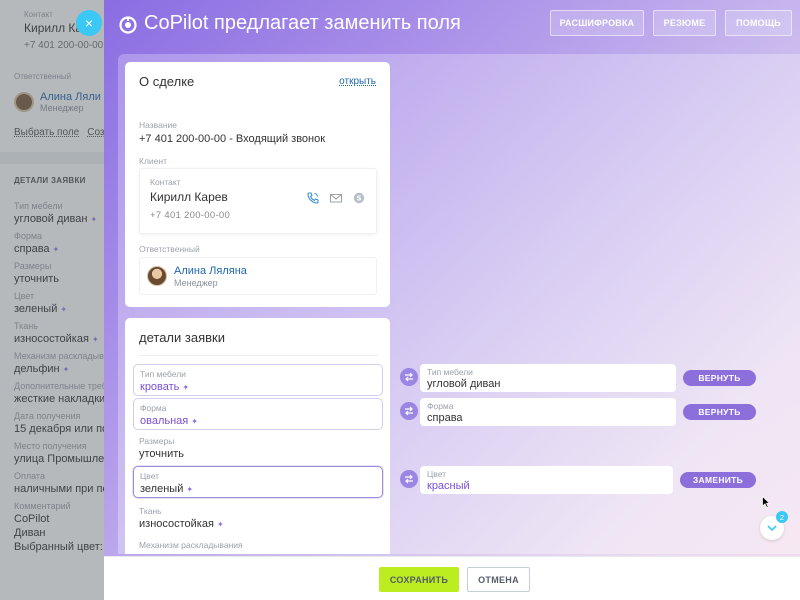 The width and height of the screenshot is (800, 600). Describe the element at coordinates (258, 380) in the screenshot. I see `field-furniture-type: Тип мебели кровать ✦` at that location.